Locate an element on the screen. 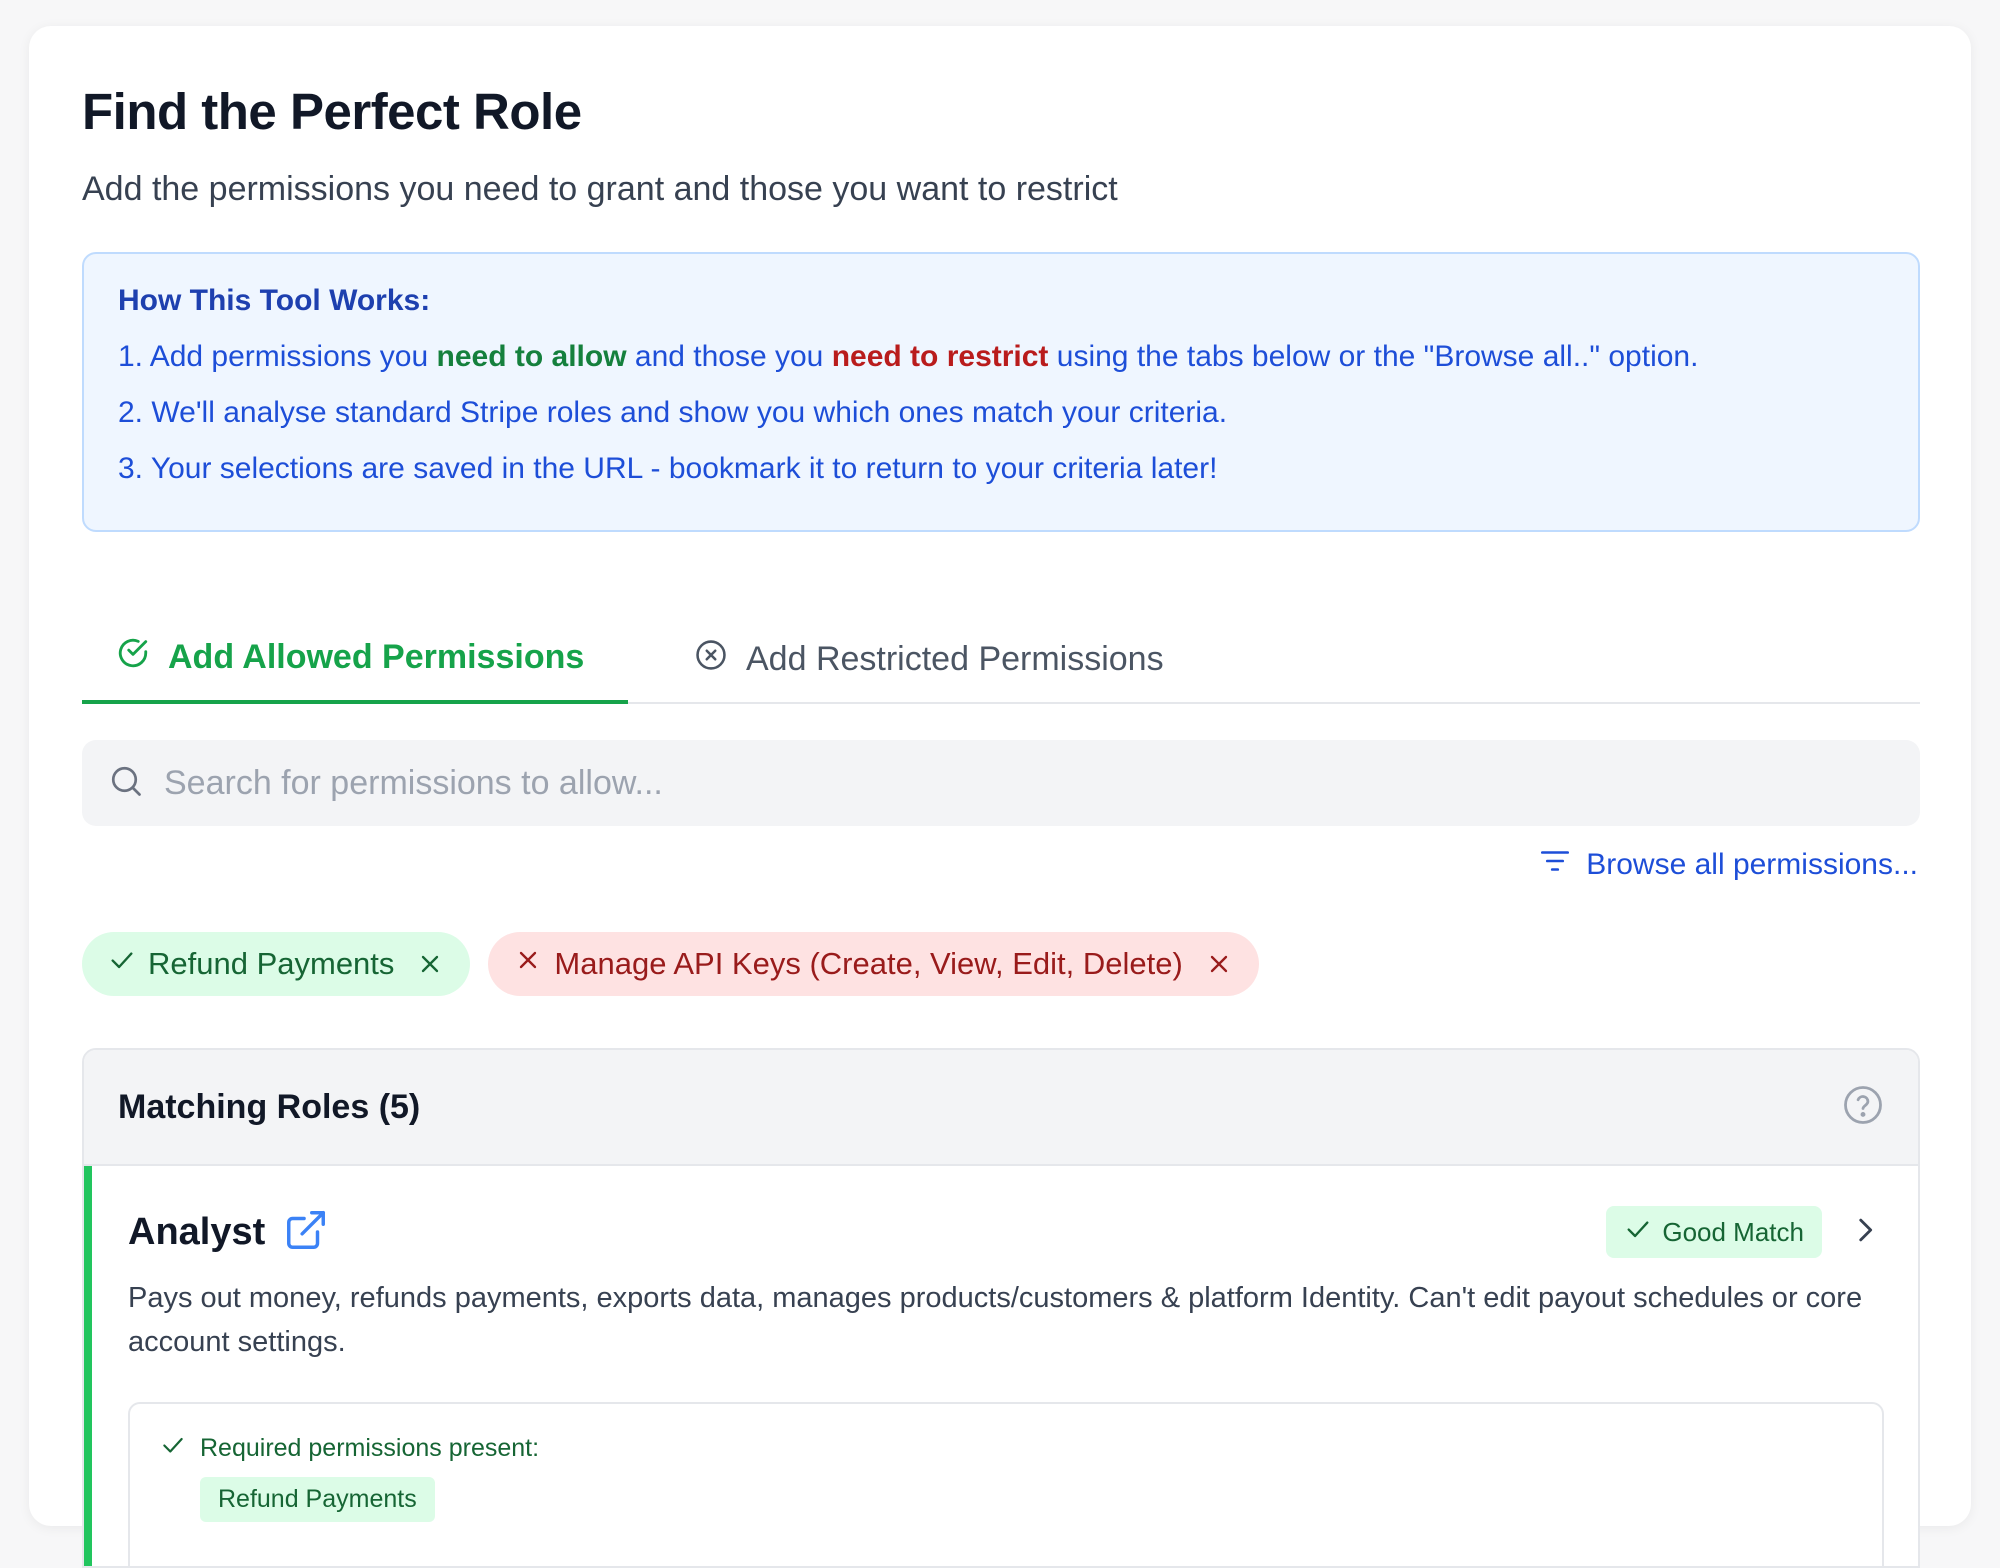 The image size is (2000, 1568). info-title: How This Tool Works: is located at coordinates (274, 300).